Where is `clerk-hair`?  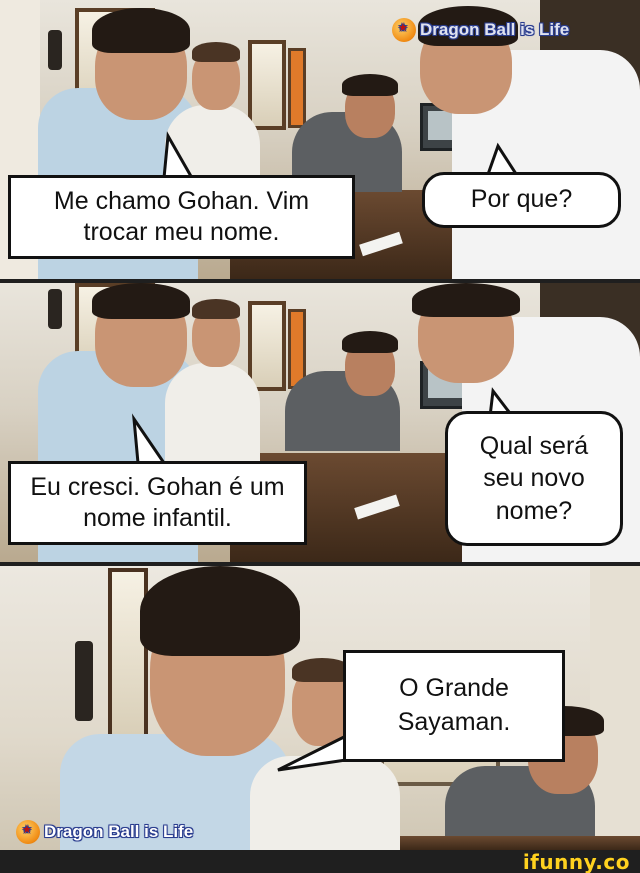
clerk-hair is located at coordinates (466, 300).